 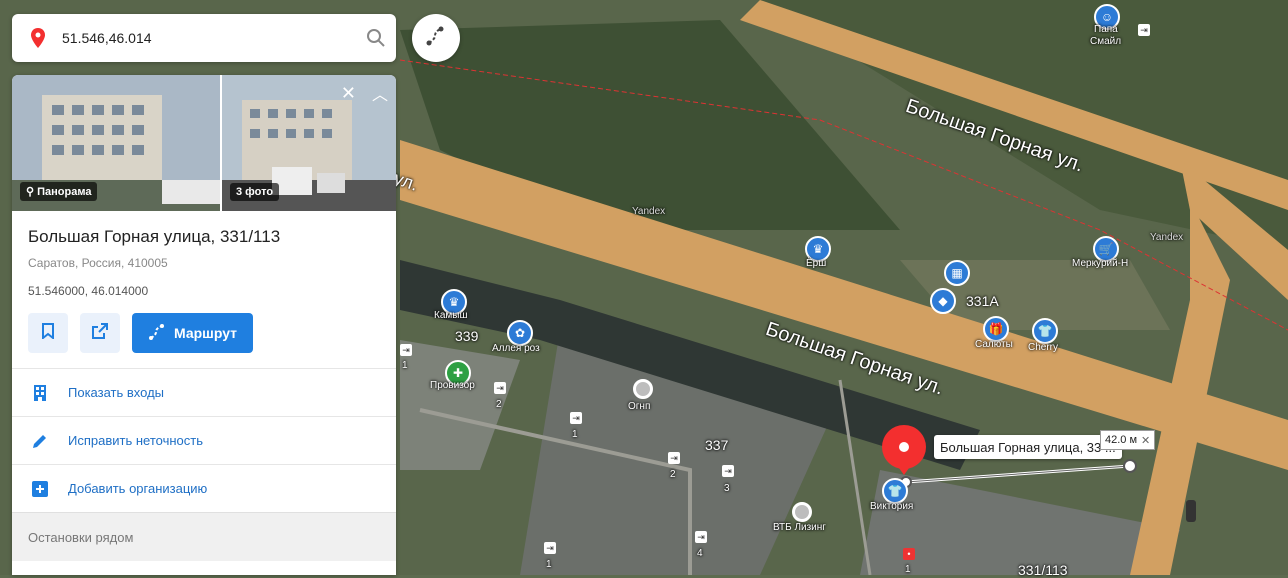 What do you see at coordinates (1043, 570) in the screenshot?
I see `house-number: 331/113` at bounding box center [1043, 570].